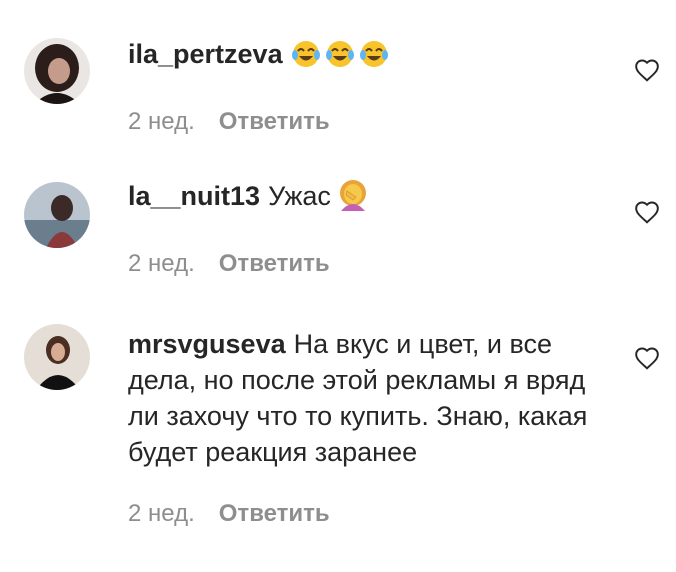 Image resolution: width=676 pixels, height=572 pixels. What do you see at coordinates (299, 196) in the screenshot?
I see `comment-body: Ужас` at bounding box center [299, 196].